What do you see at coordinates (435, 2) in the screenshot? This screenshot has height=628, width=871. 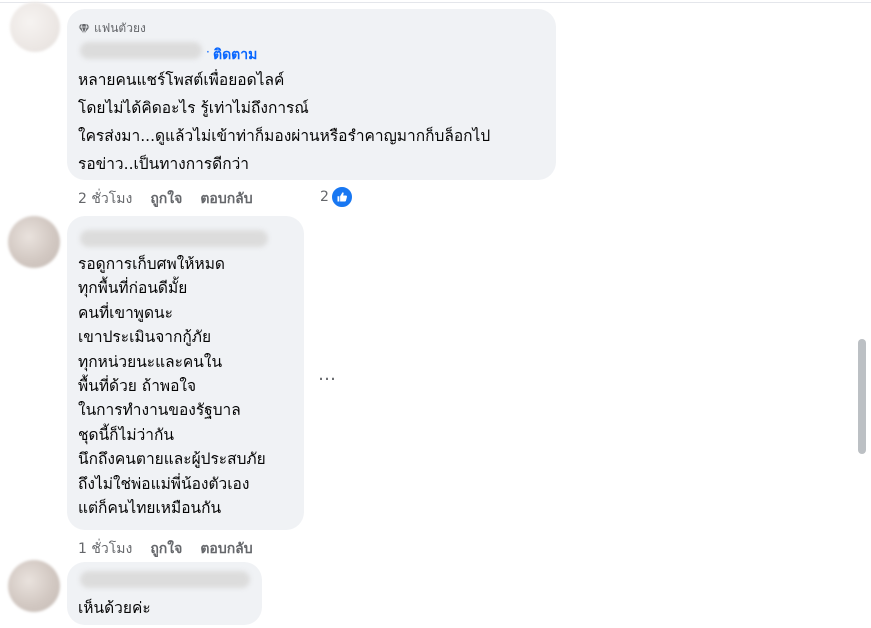 I see `top-divider` at bounding box center [435, 2].